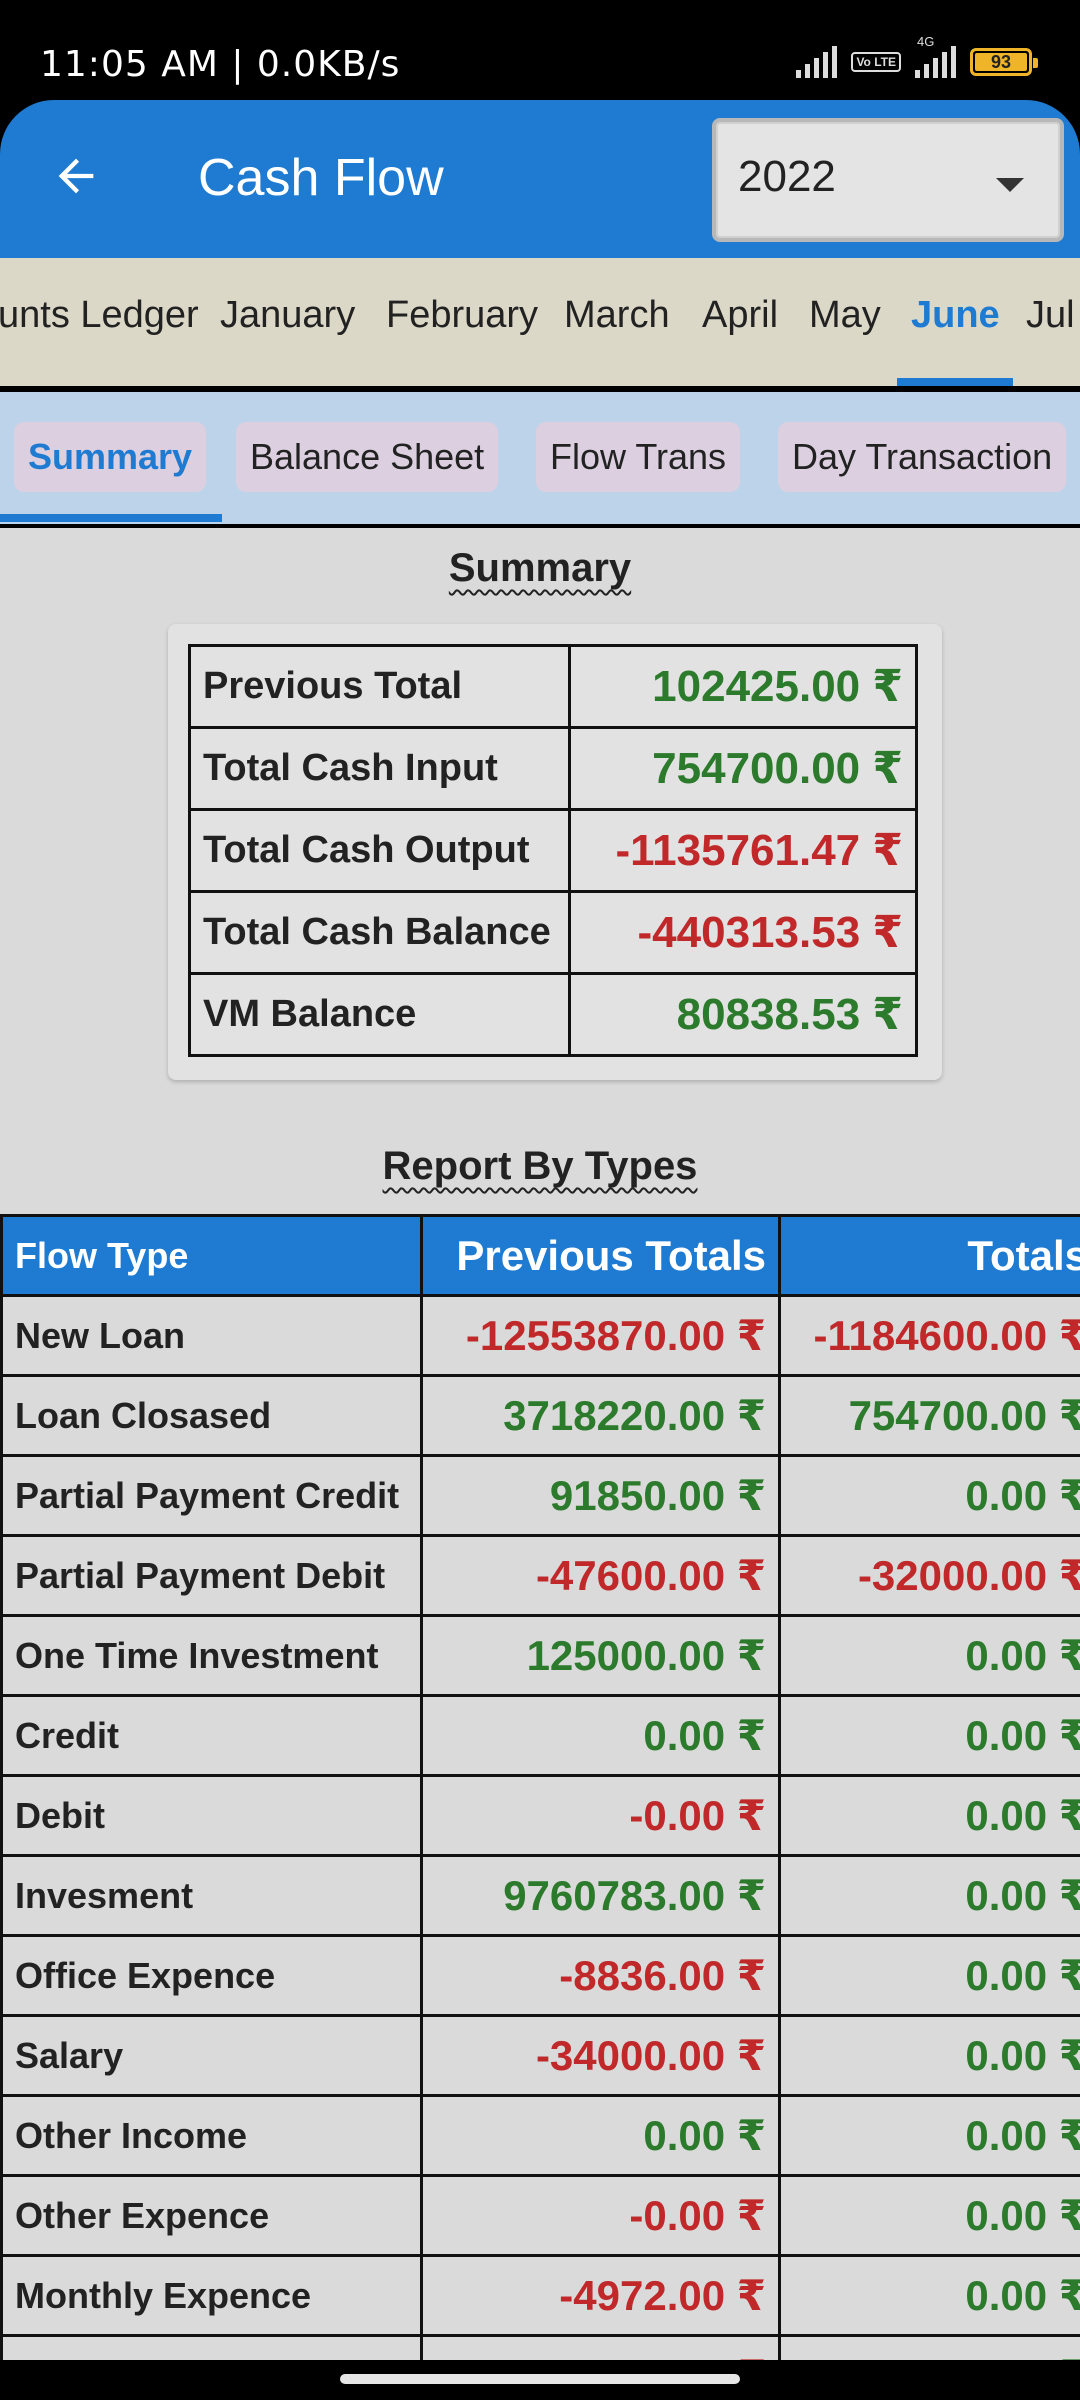 This screenshot has width=1080, height=2400. Describe the element at coordinates (817, 62) in the screenshot. I see `signal-icon` at that location.